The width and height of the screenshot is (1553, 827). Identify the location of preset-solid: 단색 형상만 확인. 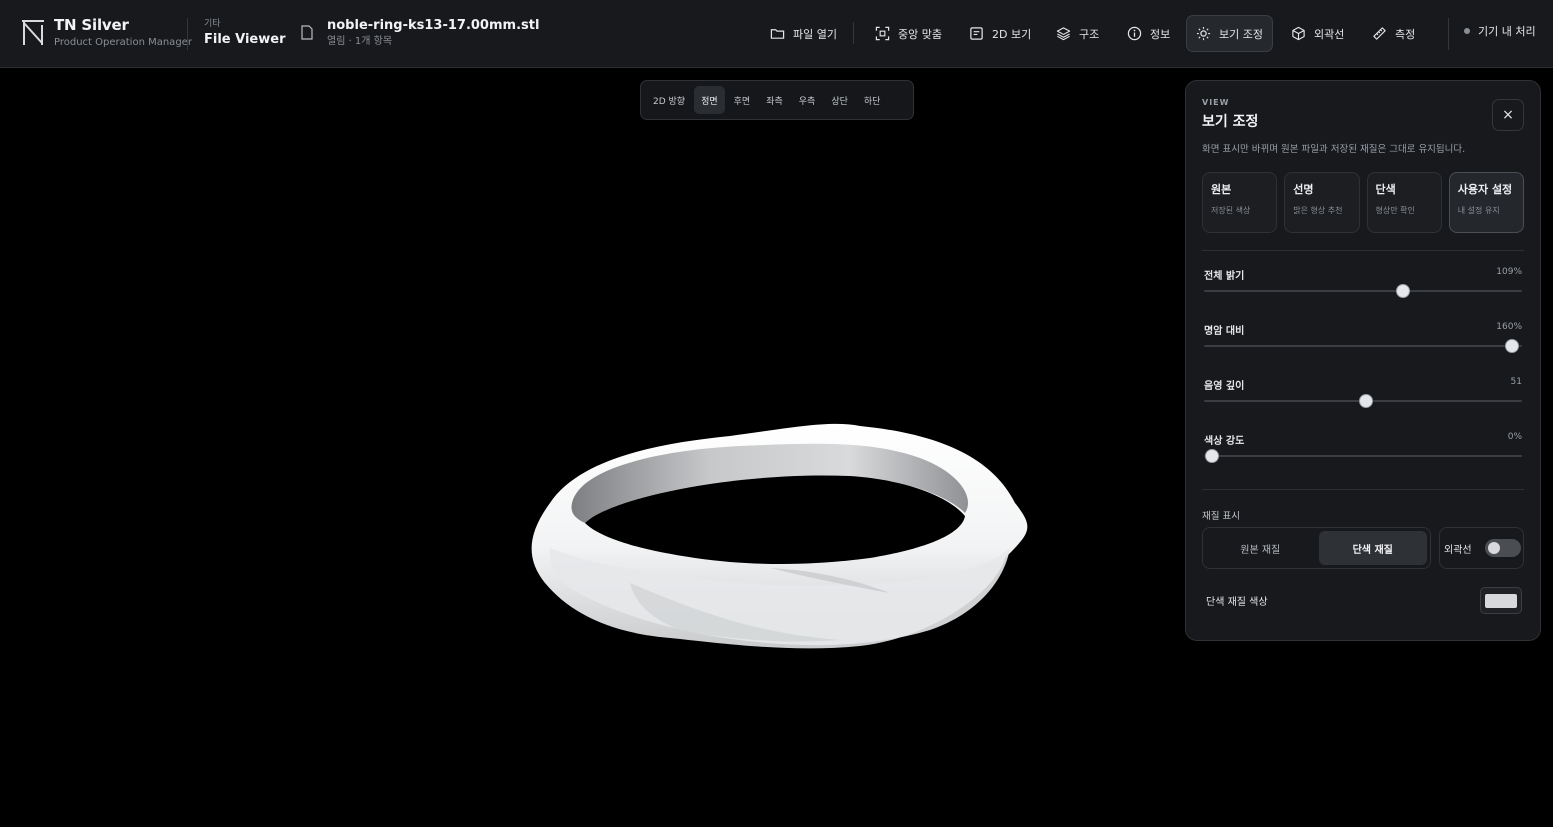
(1404, 202).